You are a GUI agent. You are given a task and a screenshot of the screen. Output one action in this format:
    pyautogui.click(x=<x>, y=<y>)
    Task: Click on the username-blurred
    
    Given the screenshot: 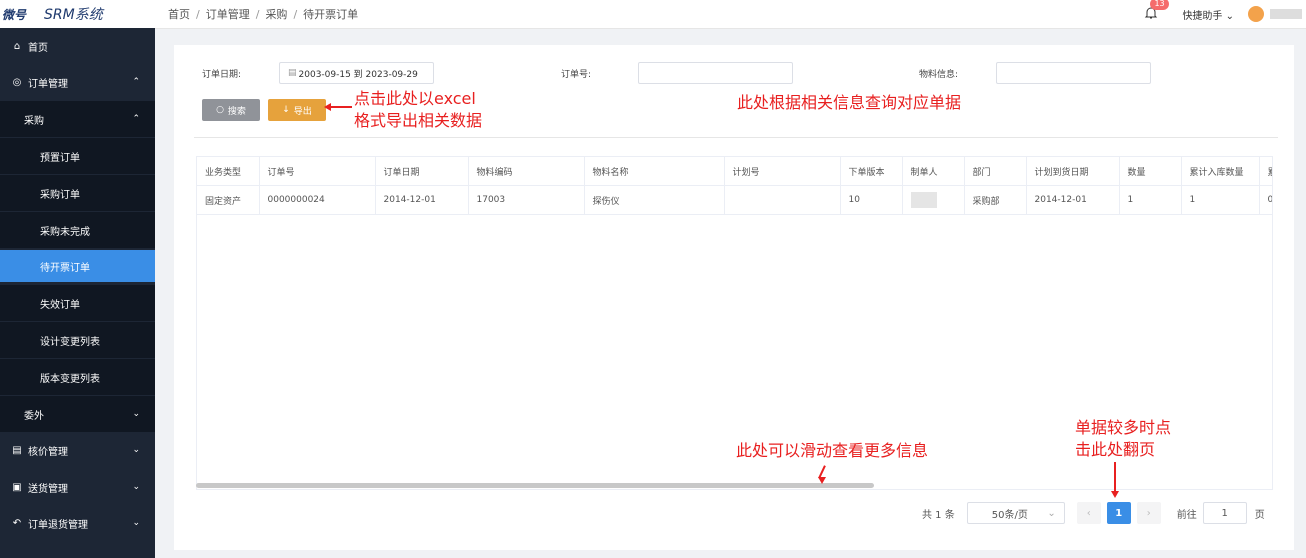 What is the action you would take?
    pyautogui.click(x=1286, y=14)
    